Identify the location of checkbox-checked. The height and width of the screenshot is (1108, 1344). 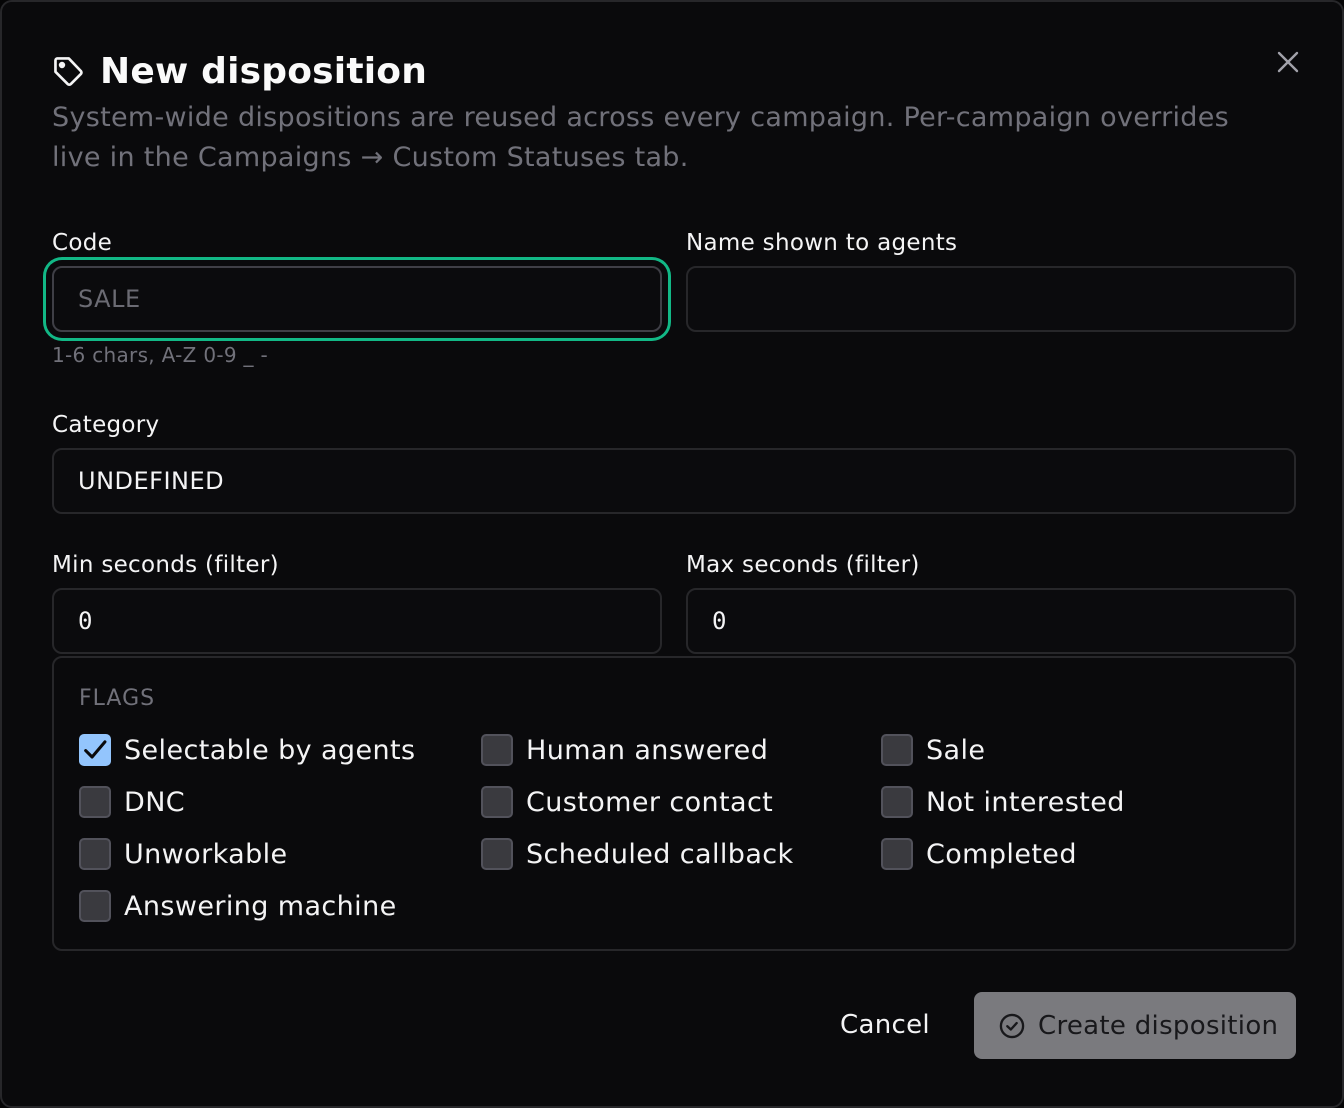
(95, 750).